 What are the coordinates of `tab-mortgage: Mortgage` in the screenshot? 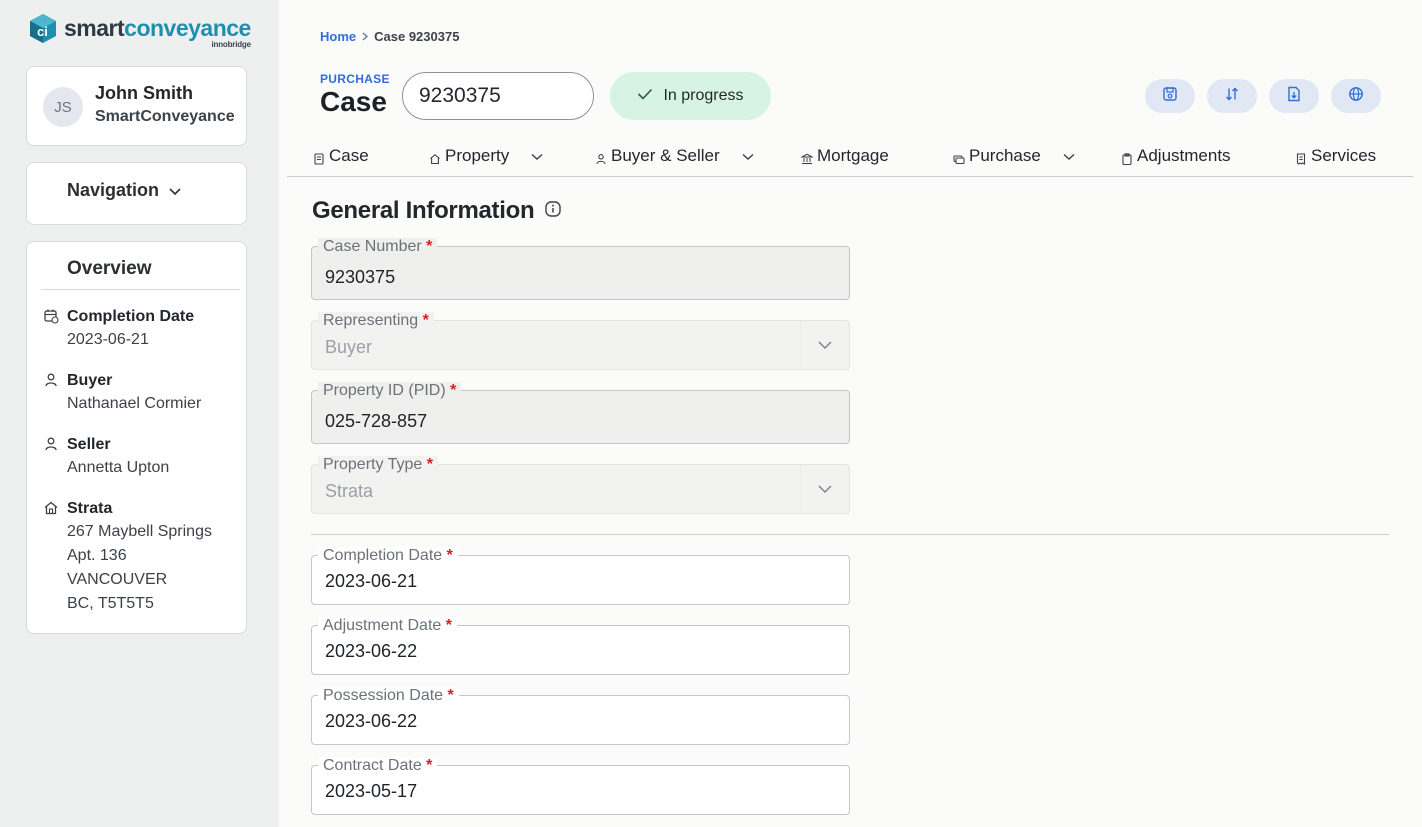 It's located at (844, 156).